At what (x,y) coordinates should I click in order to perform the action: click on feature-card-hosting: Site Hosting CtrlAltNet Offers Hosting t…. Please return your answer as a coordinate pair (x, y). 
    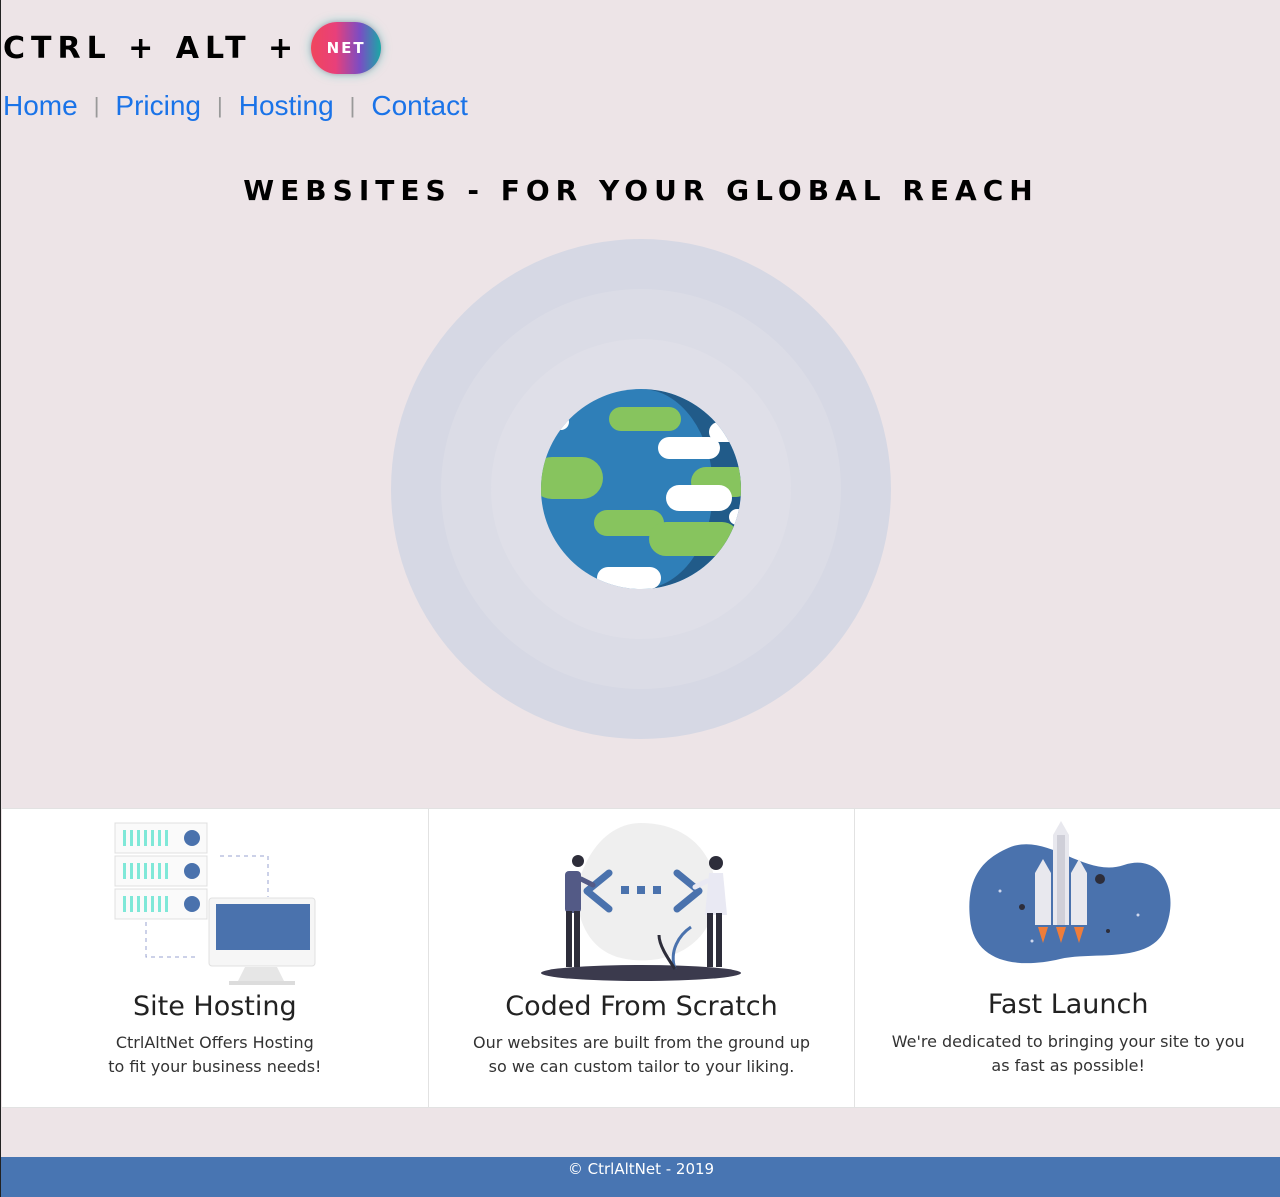
    Looking at the image, I should click on (215, 958).